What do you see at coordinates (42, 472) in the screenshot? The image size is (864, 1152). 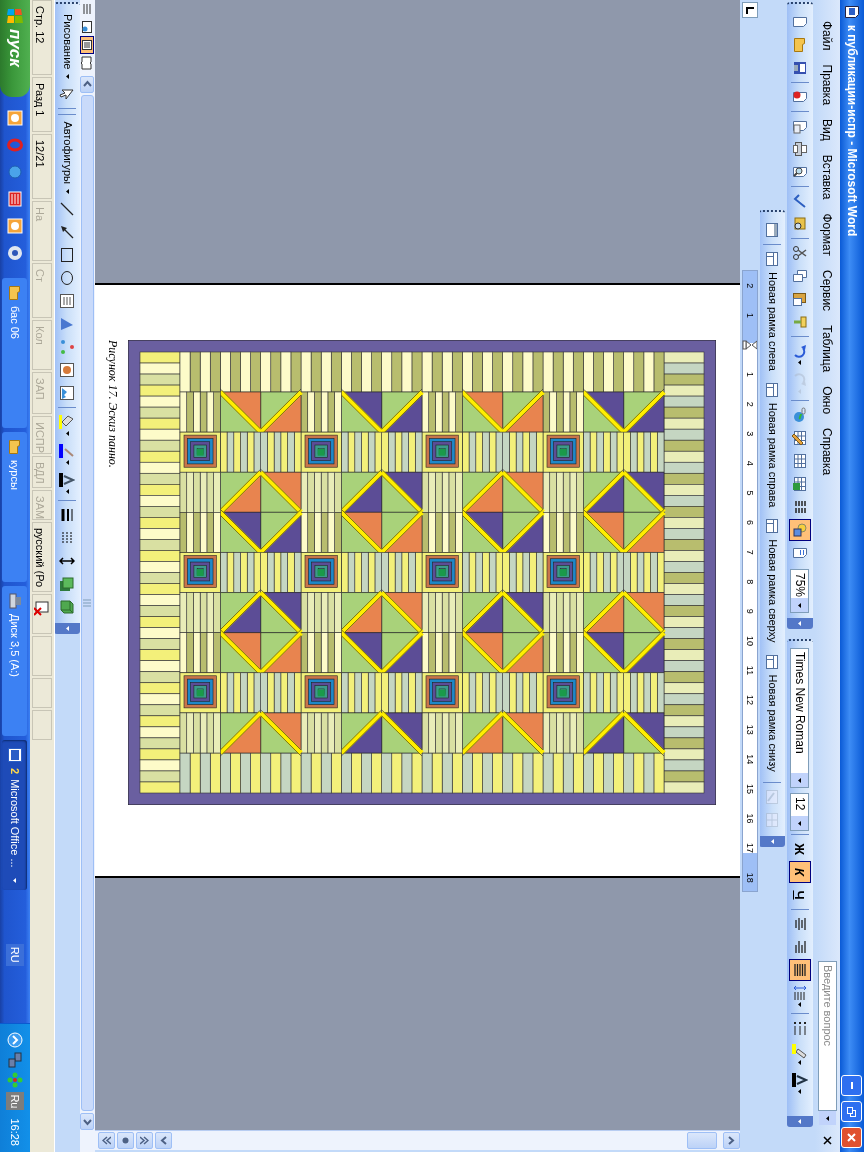 I see `status-text: ВДЛ` at bounding box center [42, 472].